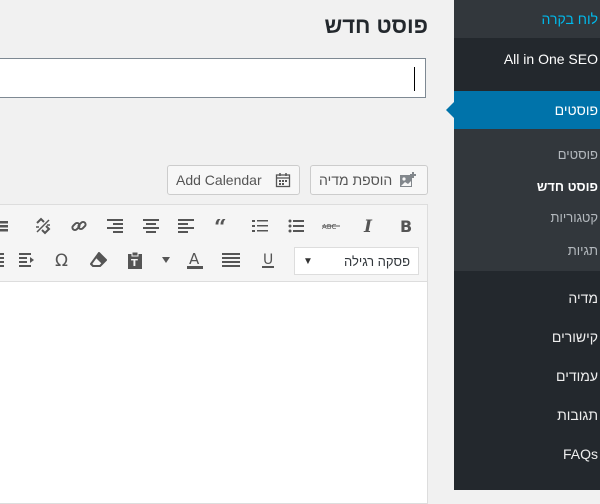 This screenshot has height=504, width=600. What do you see at coordinates (296, 226) in the screenshot?
I see `bullet-list-icon` at bounding box center [296, 226].